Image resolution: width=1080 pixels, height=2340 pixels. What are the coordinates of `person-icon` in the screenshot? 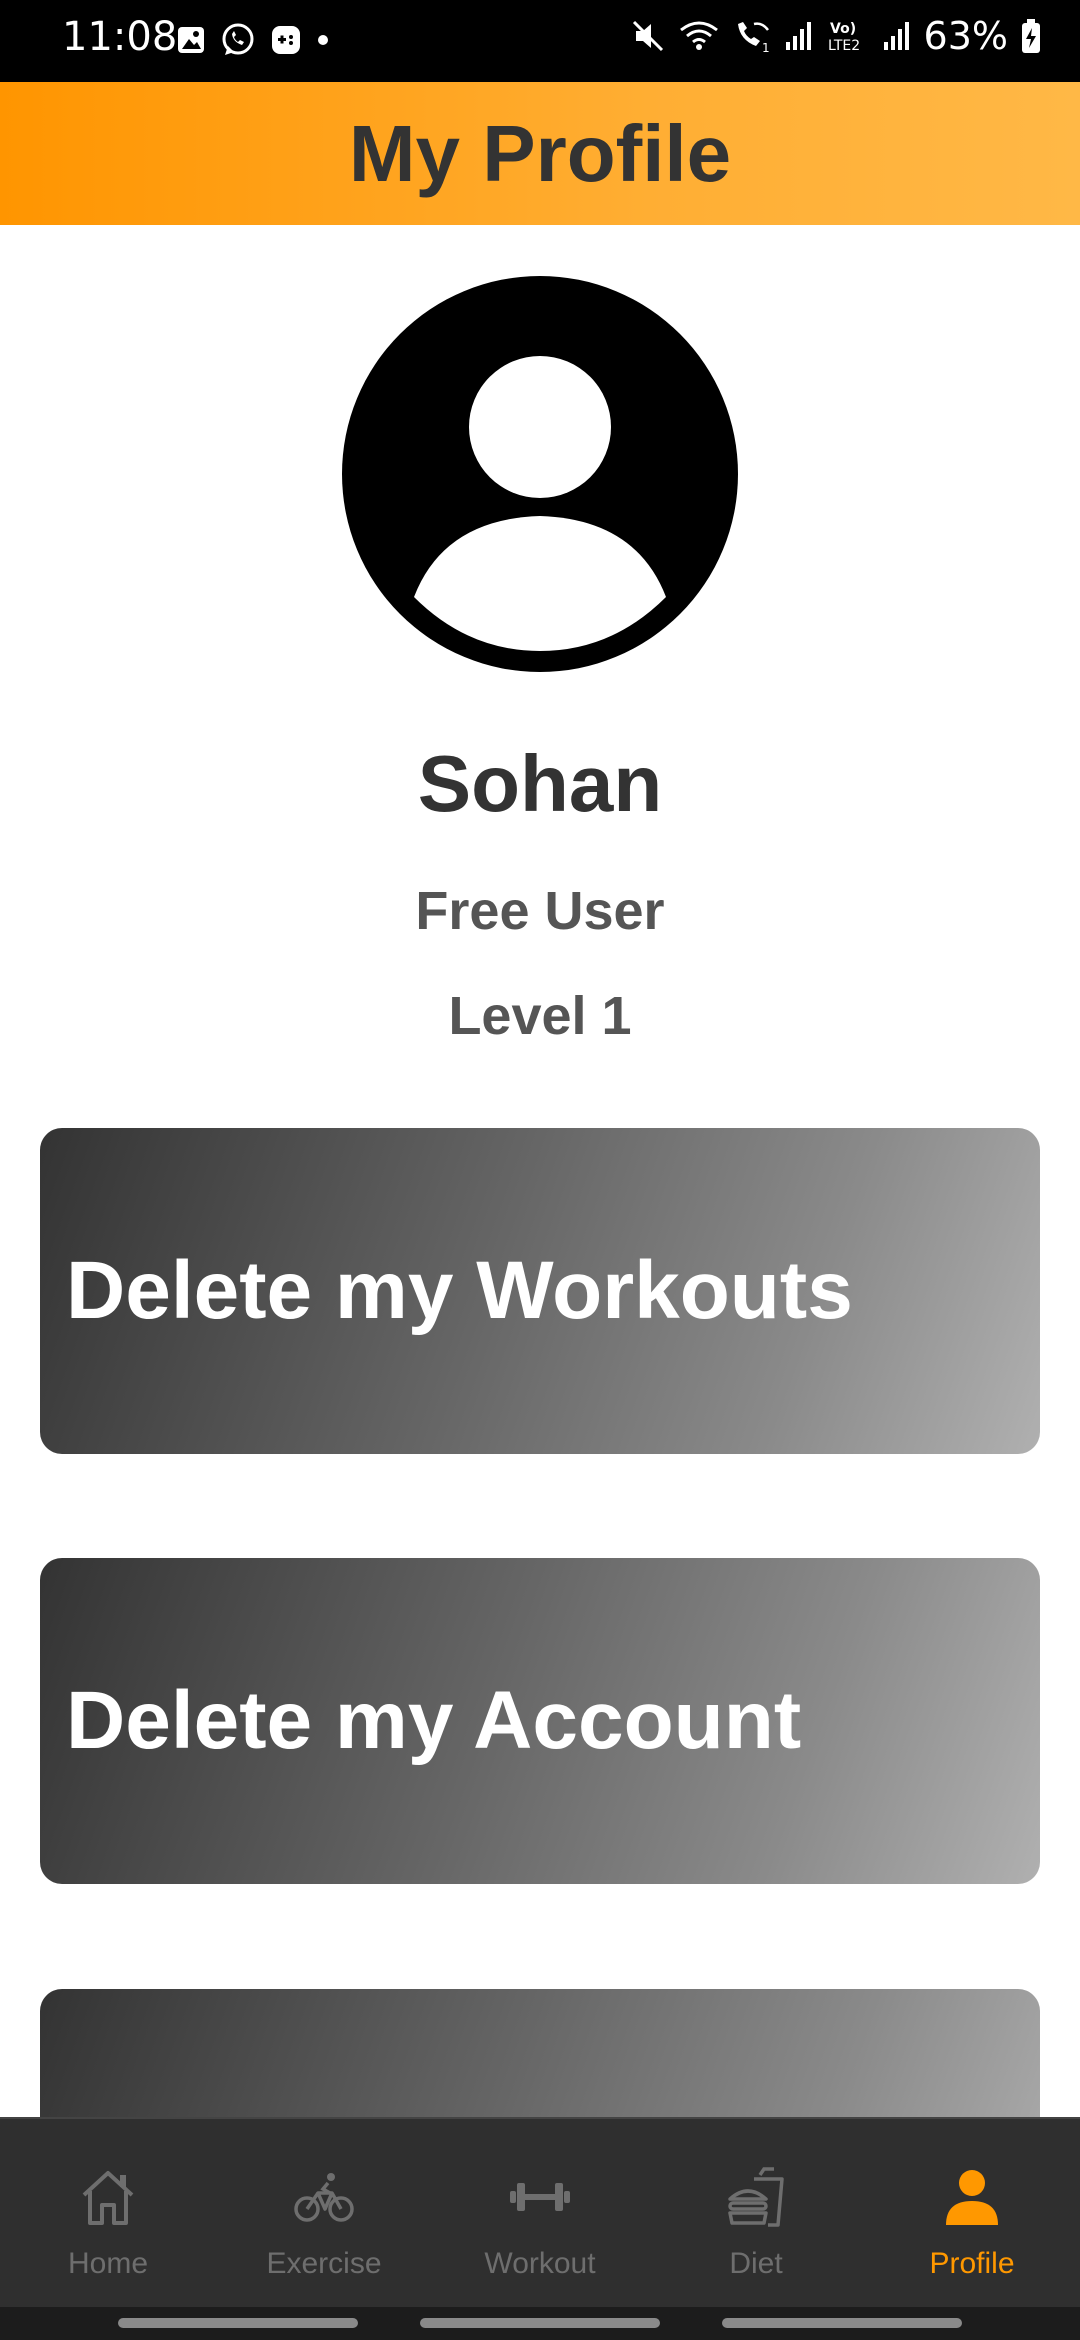 It's located at (972, 2197).